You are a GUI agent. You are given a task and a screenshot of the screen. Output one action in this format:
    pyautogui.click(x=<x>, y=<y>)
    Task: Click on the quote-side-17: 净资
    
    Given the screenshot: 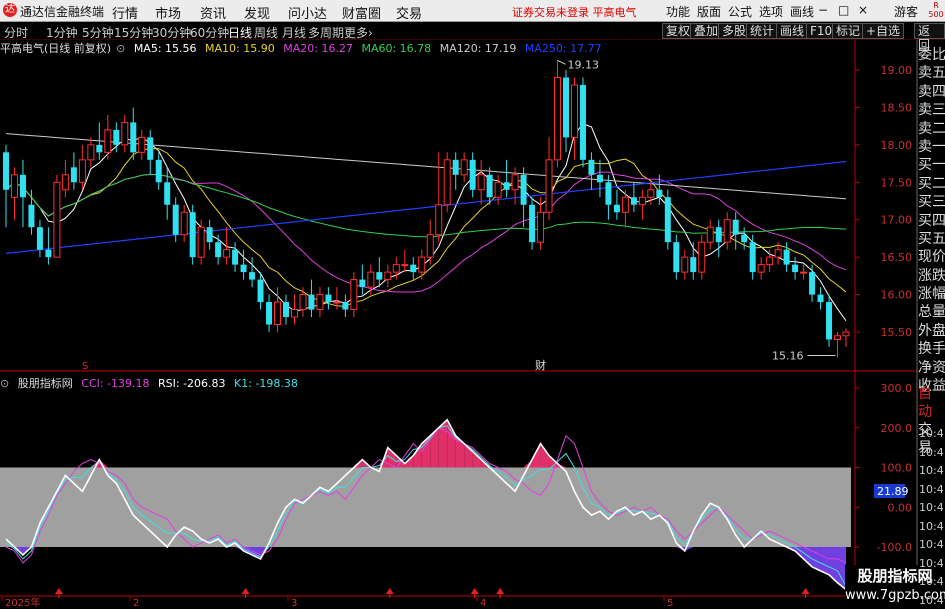 What is the action you would take?
    pyautogui.click(x=931, y=368)
    